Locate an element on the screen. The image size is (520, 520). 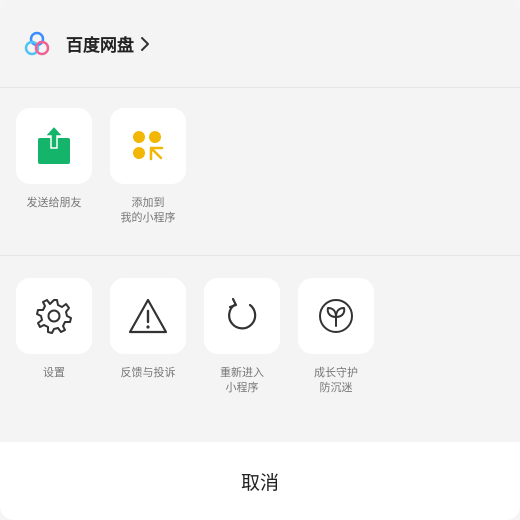
growth-guard-anti-addiction-button: 成长守护 防沉迷 is located at coordinates (336, 336).